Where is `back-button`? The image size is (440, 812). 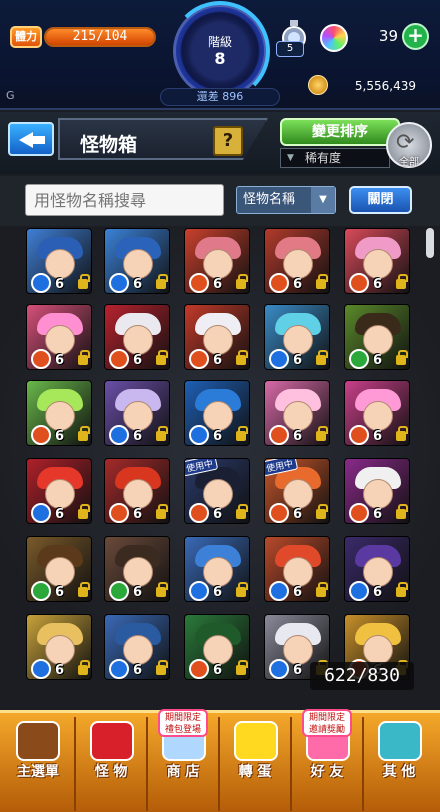 back-button is located at coordinates (31, 139).